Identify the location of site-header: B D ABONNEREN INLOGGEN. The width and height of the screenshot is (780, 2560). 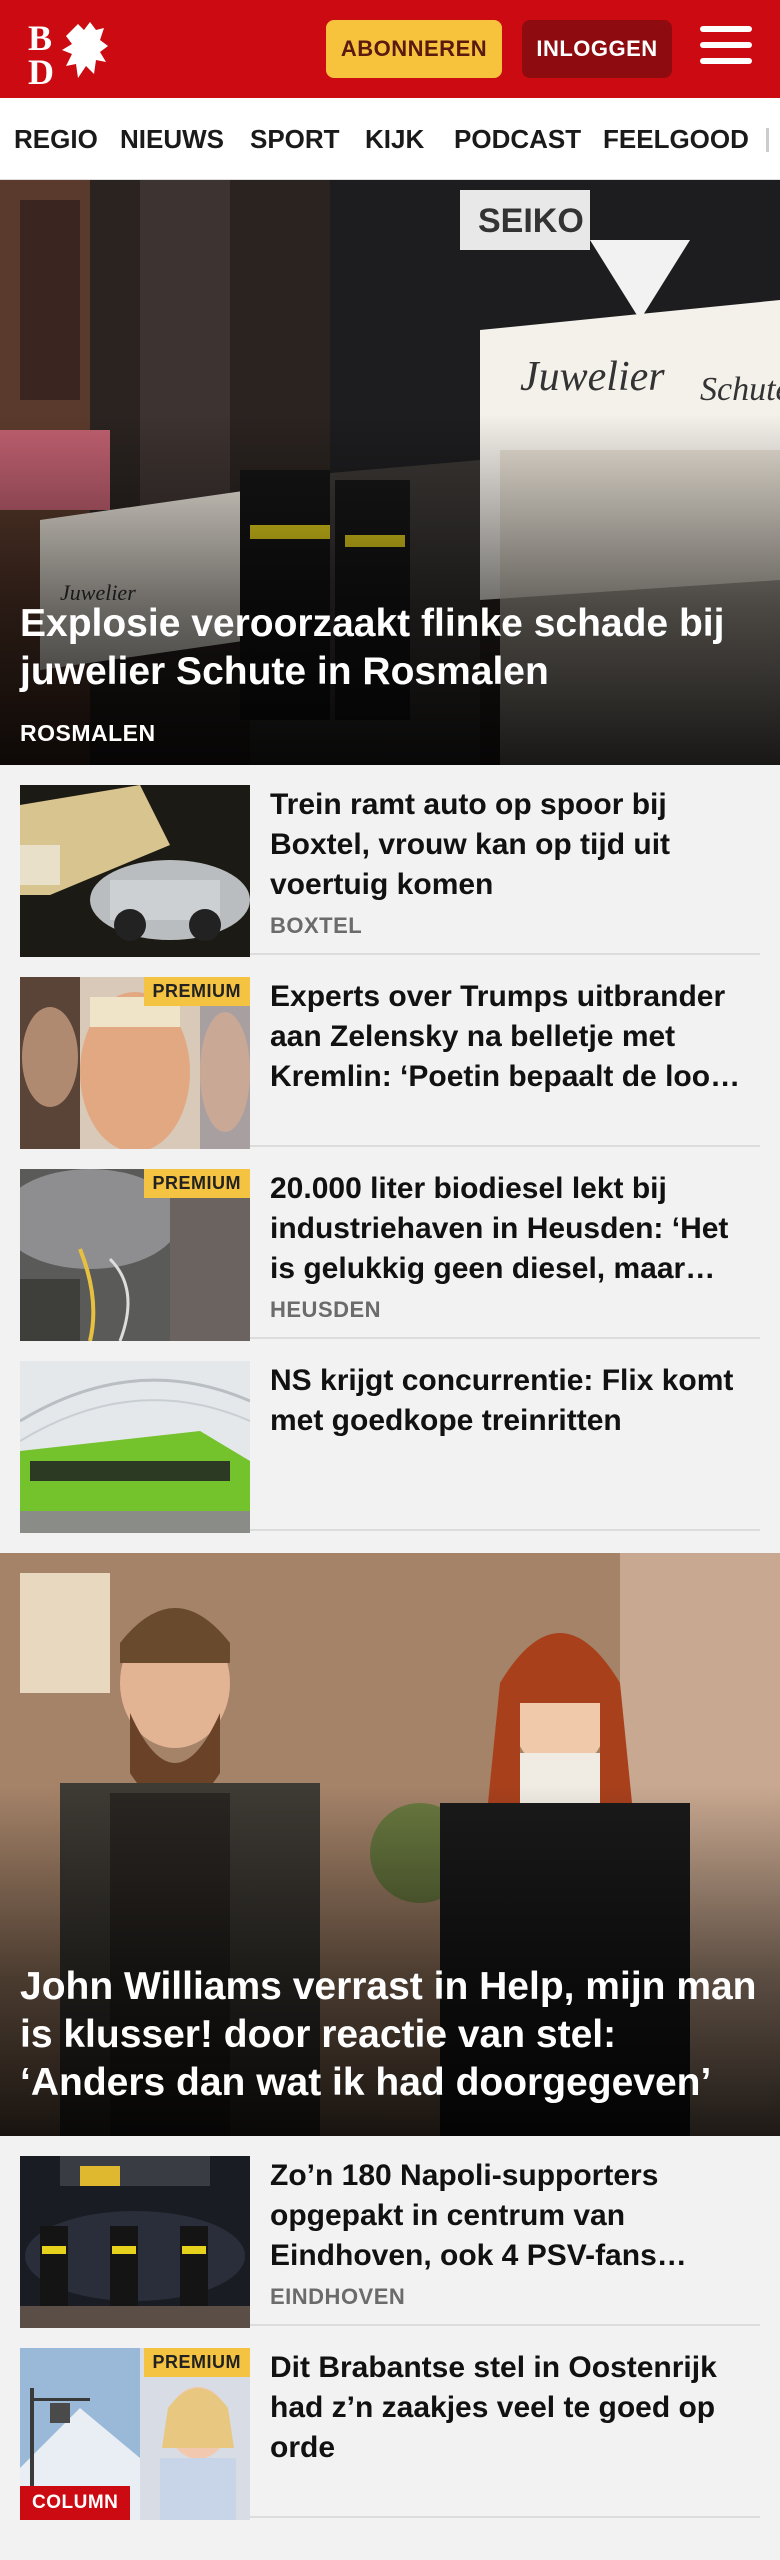
(390, 49).